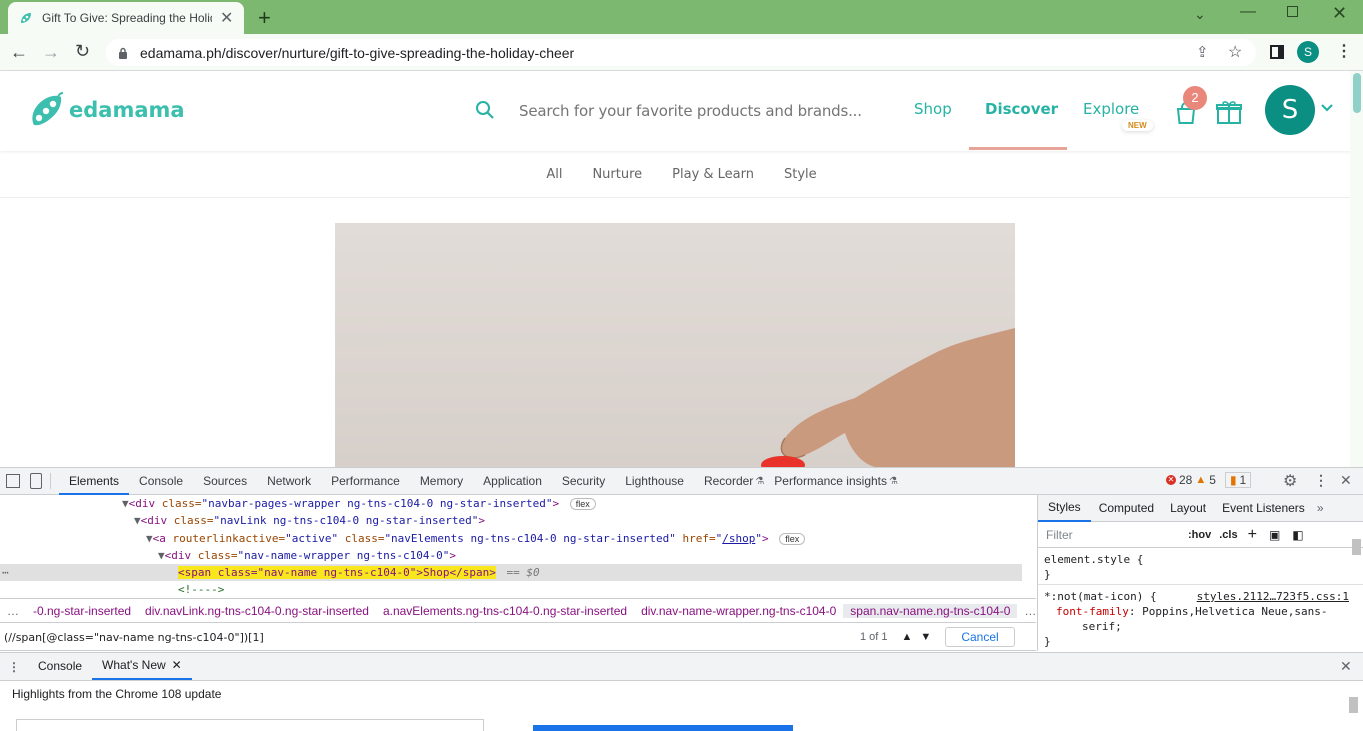 This screenshot has height=731, width=1363. Describe the element at coordinates (365, 481) in the screenshot. I see `tab-performance: Performance` at that location.